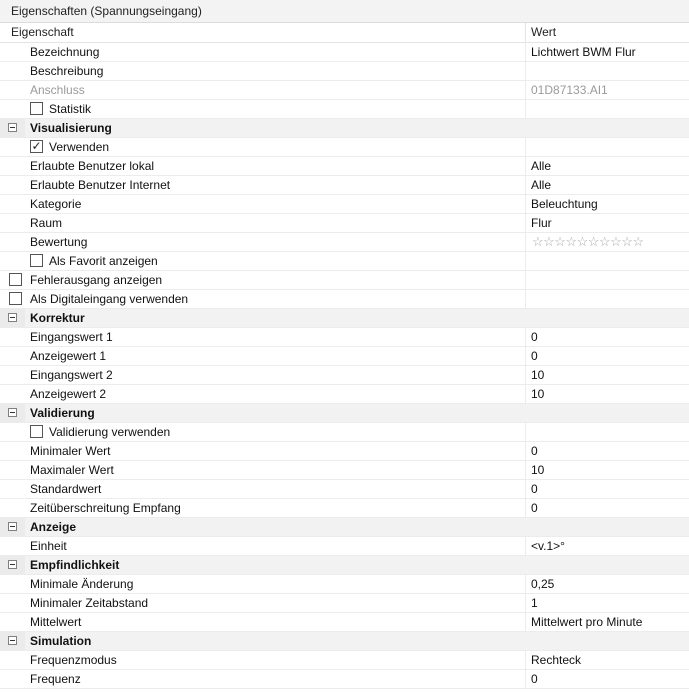  Describe the element at coordinates (344, 299) in the screenshot. I see `property-row-digitaleingang: Als Digitaleingang verwenden` at that location.